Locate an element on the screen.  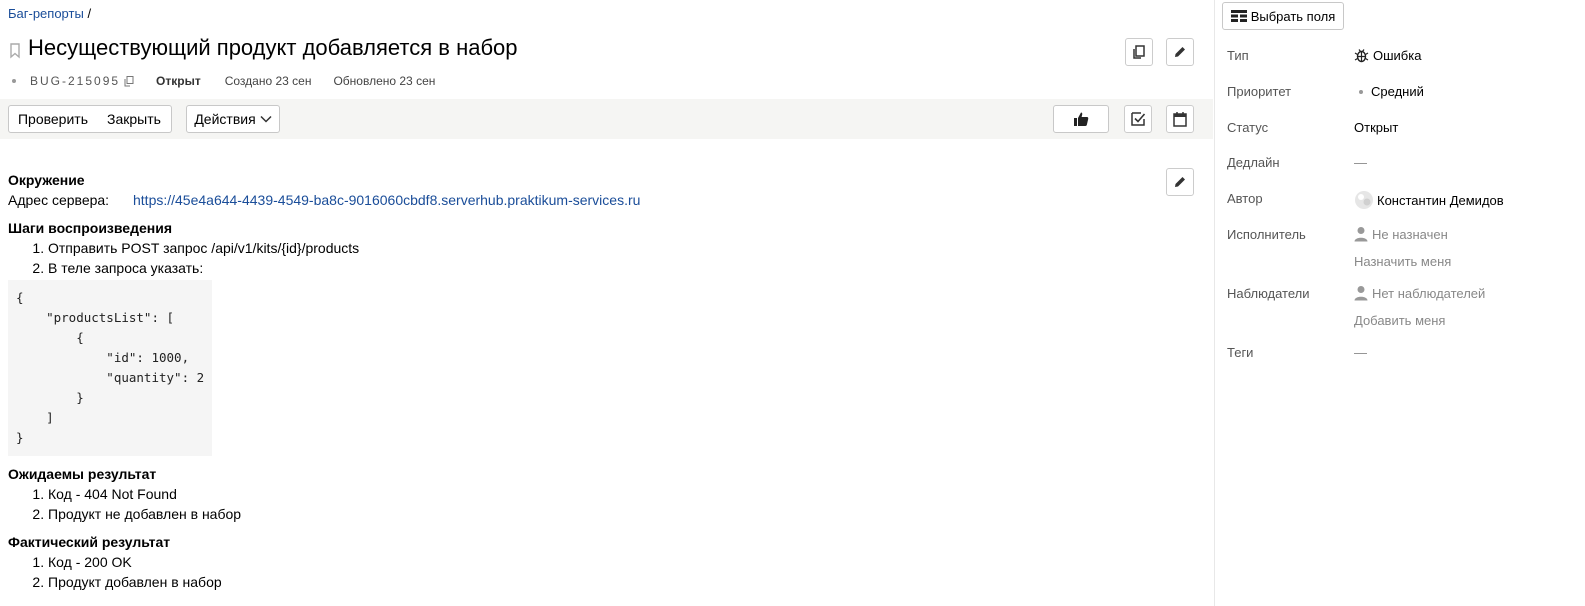
priority-value: Средний is located at coordinates (1389, 91).